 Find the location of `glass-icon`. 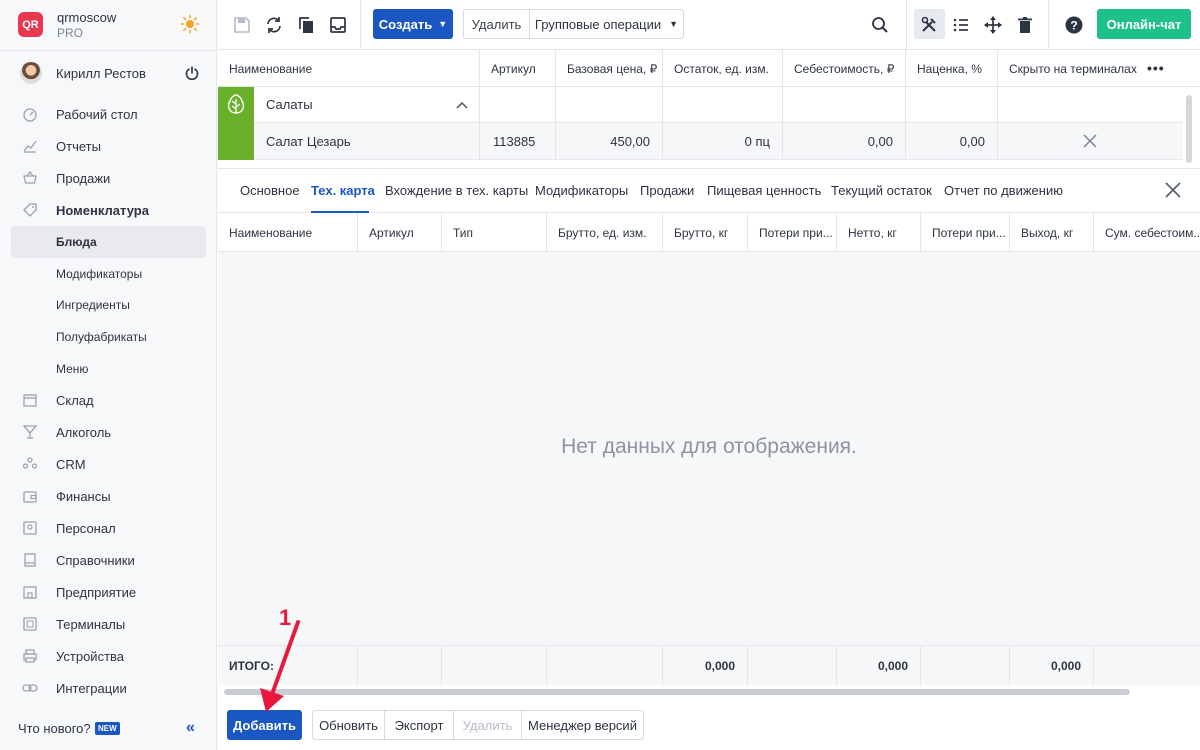

glass-icon is located at coordinates (30, 432).